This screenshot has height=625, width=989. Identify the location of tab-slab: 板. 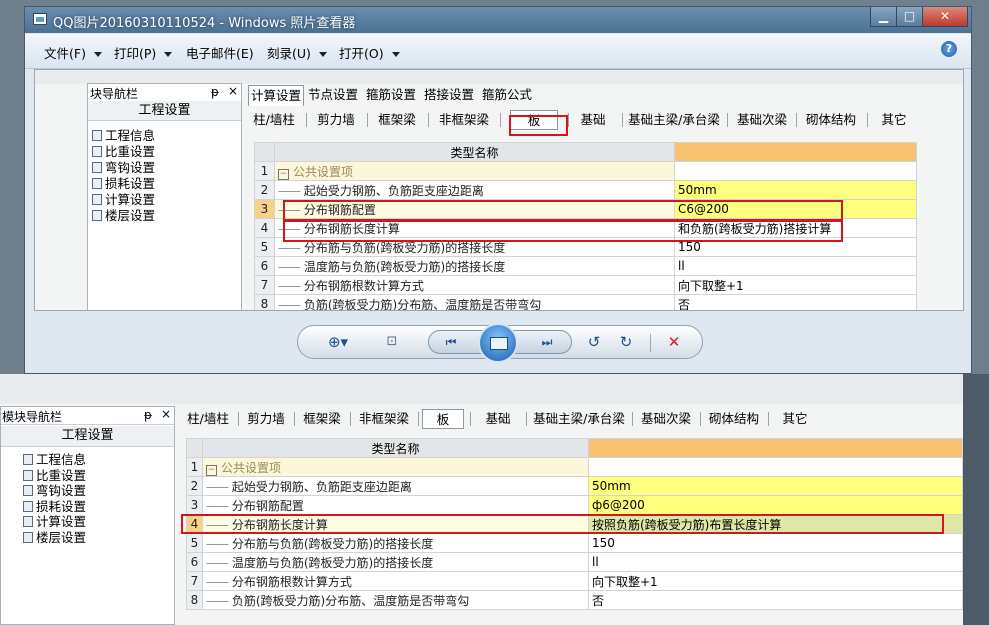
(443, 419).